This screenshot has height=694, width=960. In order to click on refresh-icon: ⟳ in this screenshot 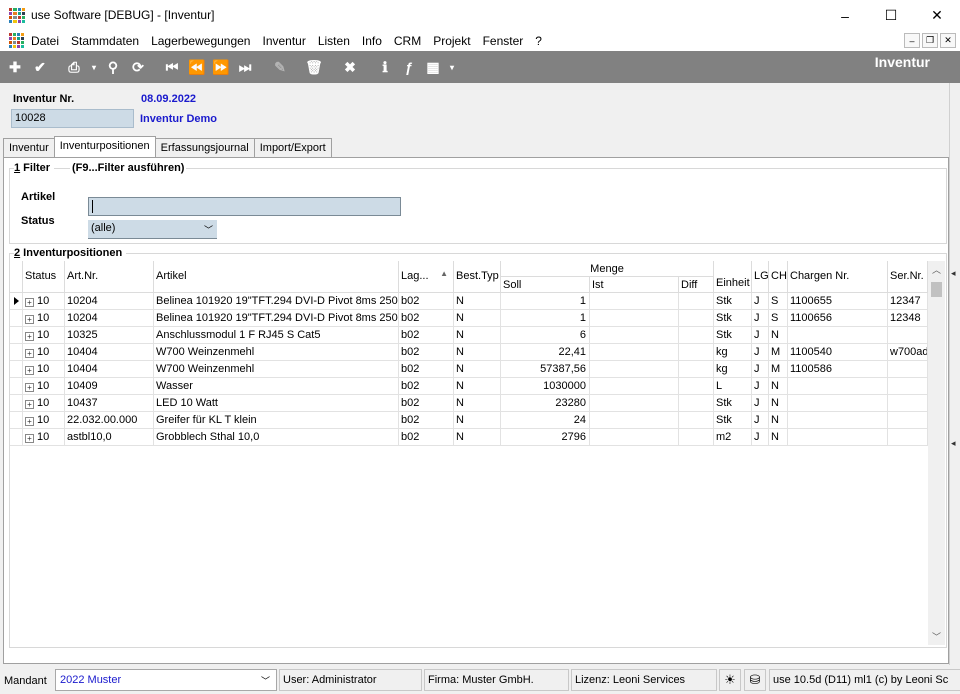, I will do `click(138, 67)`.